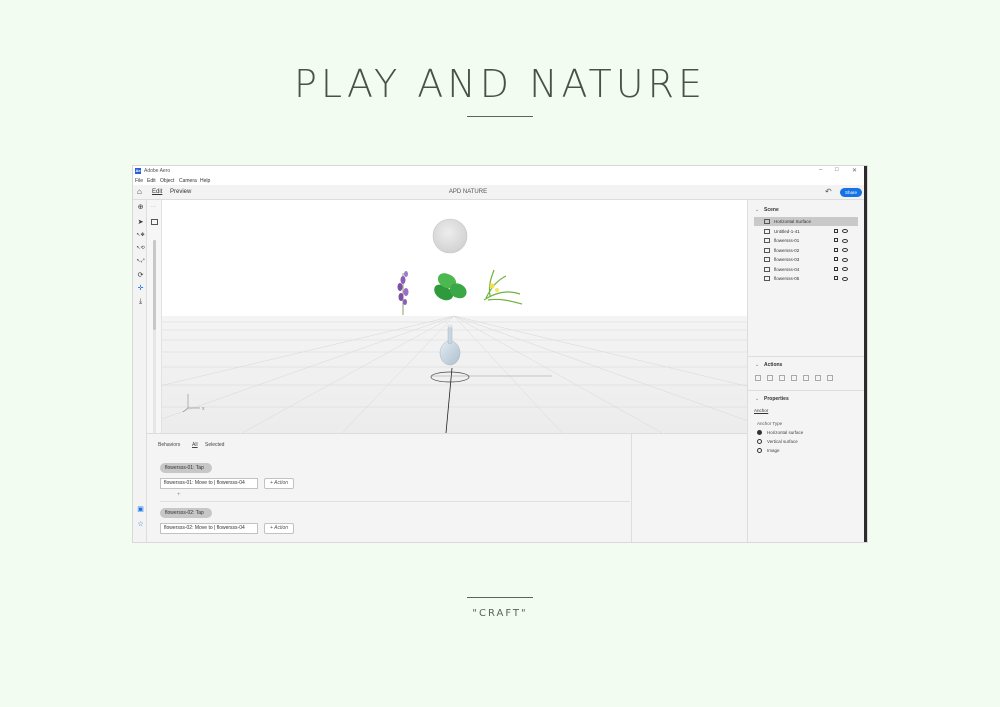 This screenshot has height=707, width=1000. I want to click on maximize-button: □, so click(837, 170).